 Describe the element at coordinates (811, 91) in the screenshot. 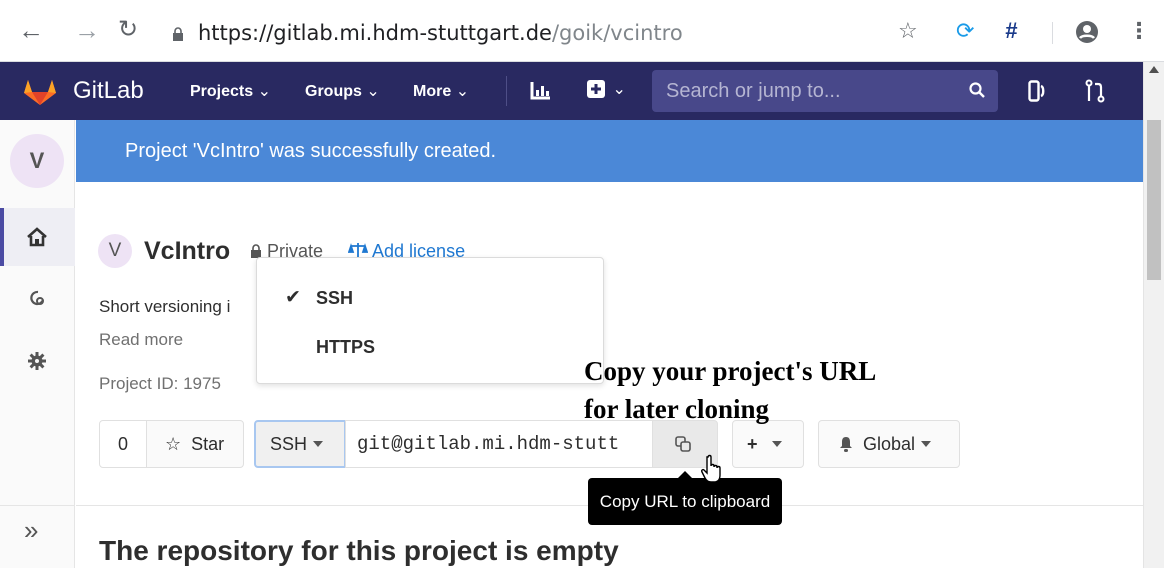

I see `search-input` at that location.